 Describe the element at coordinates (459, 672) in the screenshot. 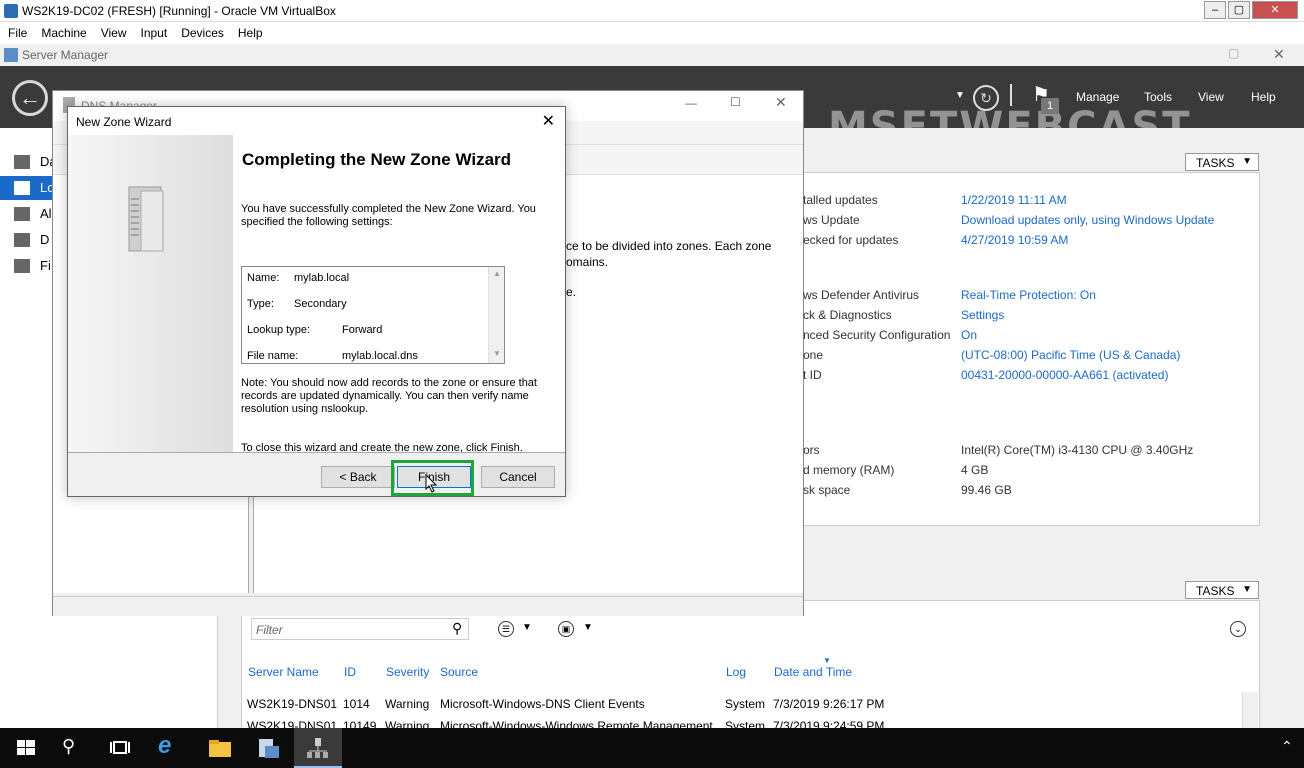

I see `col-source: Source` at that location.